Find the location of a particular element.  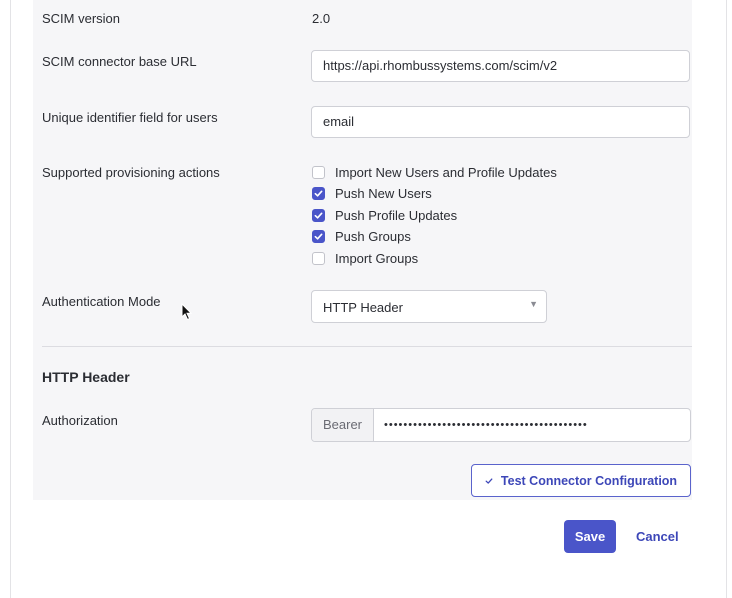

action-push-new-users: Push New Users is located at coordinates (372, 193).